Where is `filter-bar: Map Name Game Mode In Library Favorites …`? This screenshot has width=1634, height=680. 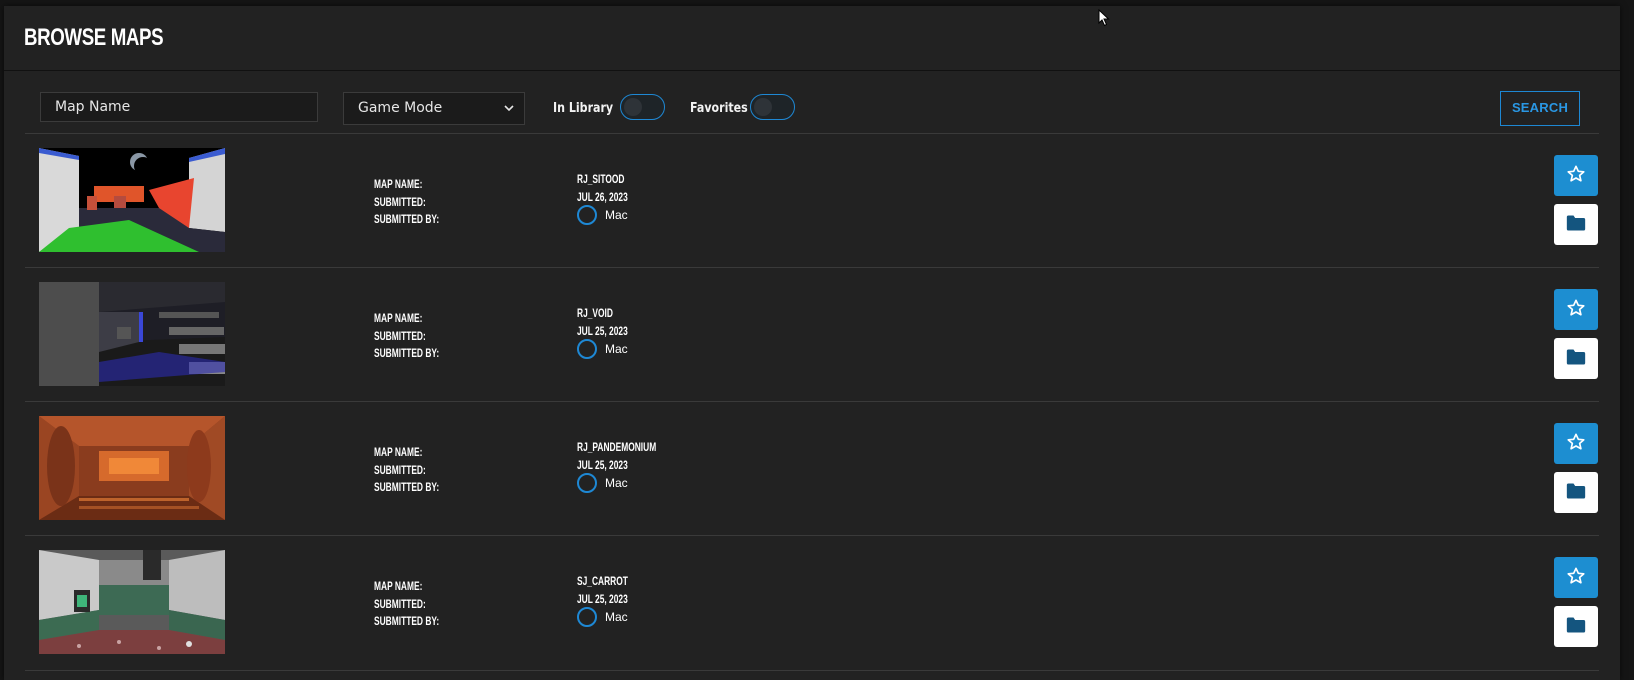 filter-bar: Map Name Game Mode In Library Favorites … is located at coordinates (812, 105).